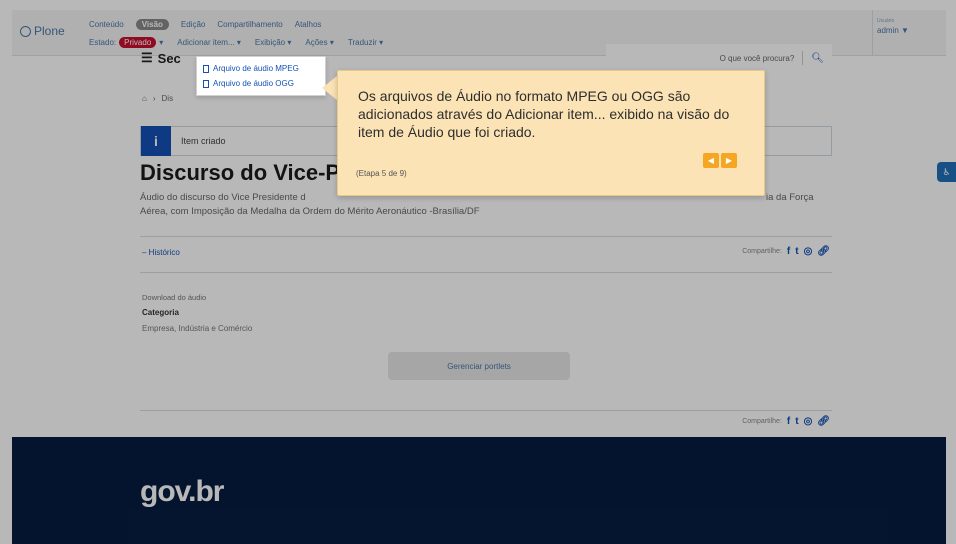  What do you see at coordinates (946, 172) in the screenshot?
I see `accessibility-icon: ♿︎` at bounding box center [946, 172].